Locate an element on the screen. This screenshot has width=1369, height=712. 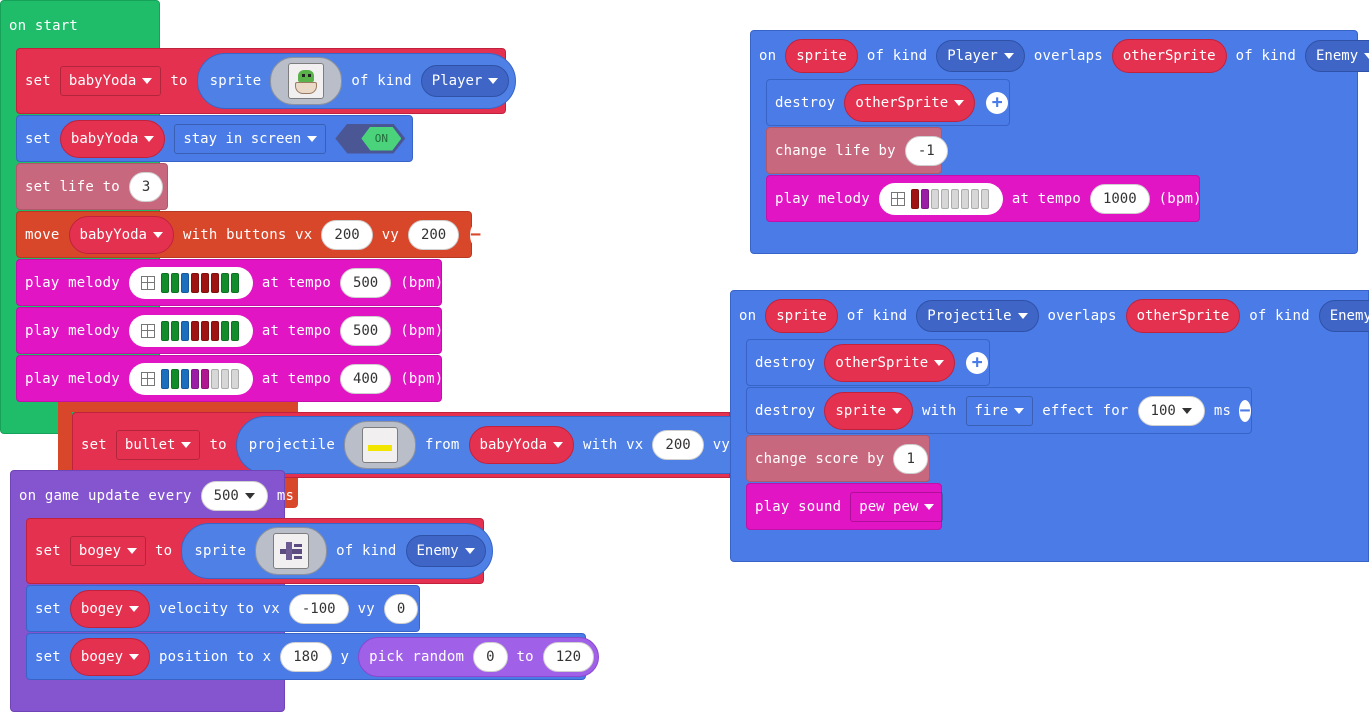
bullet-sprite-icon is located at coordinates (380, 445).